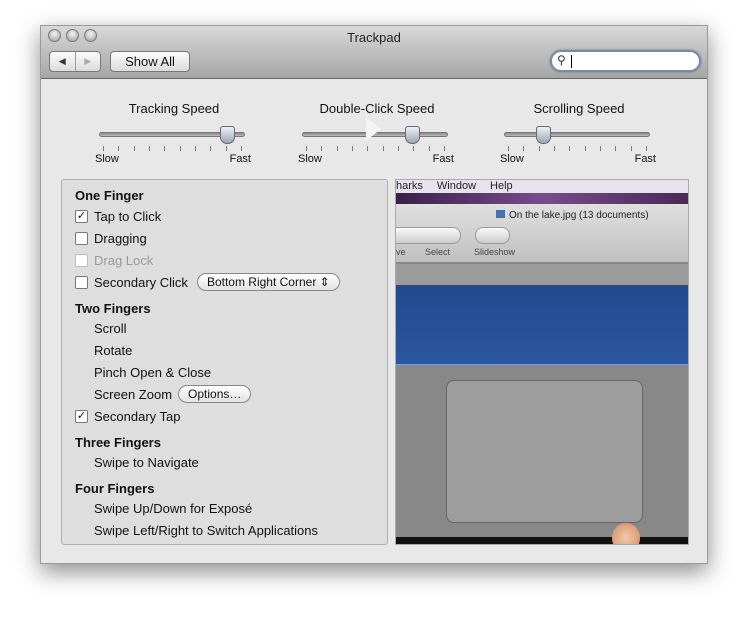  What do you see at coordinates (542, 186) in the screenshot?
I see `demo-menubar: harks Window Help` at bounding box center [542, 186].